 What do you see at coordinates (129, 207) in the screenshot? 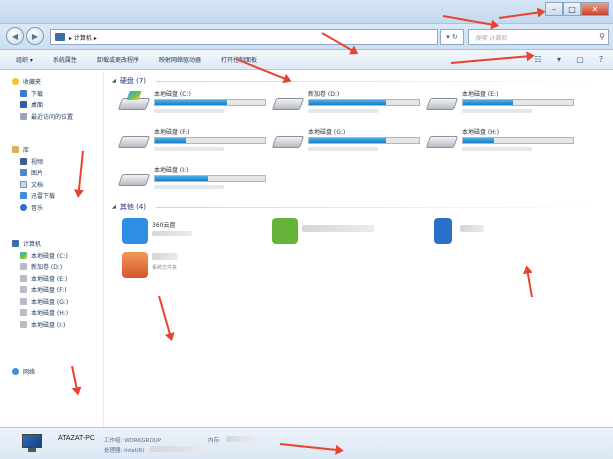
I see `other-section-header: ◢ 其他 (4)` at bounding box center [129, 207].